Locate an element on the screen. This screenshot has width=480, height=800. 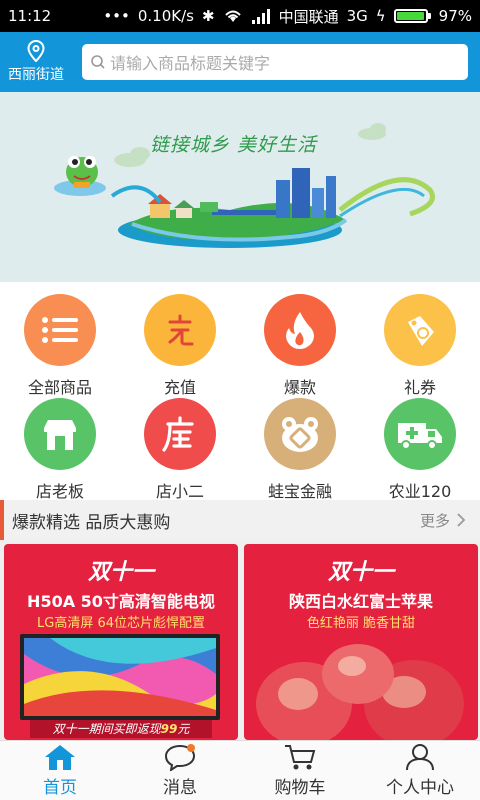
more-label: 更多 is located at coordinates (434, 520).